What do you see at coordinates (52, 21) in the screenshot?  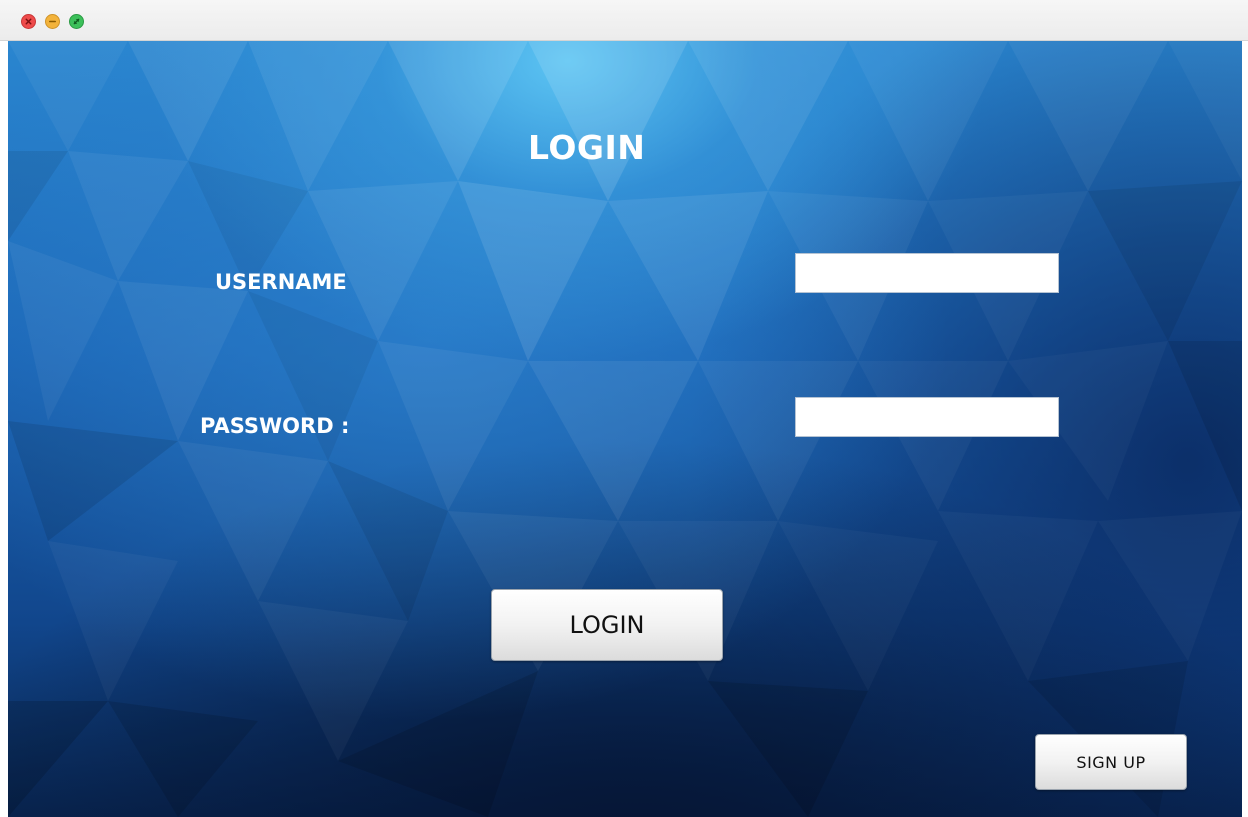 I see `minimize-icon` at bounding box center [52, 21].